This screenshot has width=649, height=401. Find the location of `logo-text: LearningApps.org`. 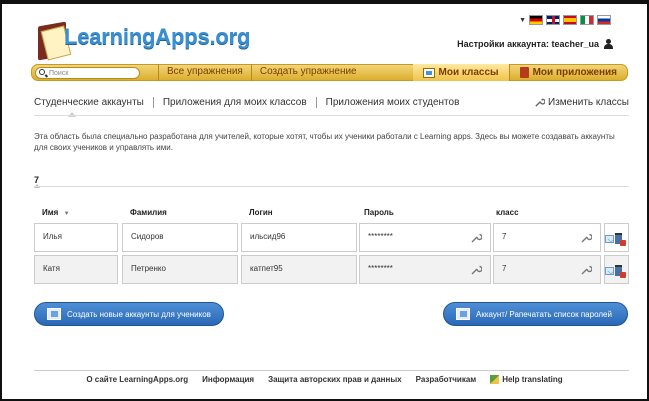

logo-text: LearningApps.org is located at coordinates (157, 37).